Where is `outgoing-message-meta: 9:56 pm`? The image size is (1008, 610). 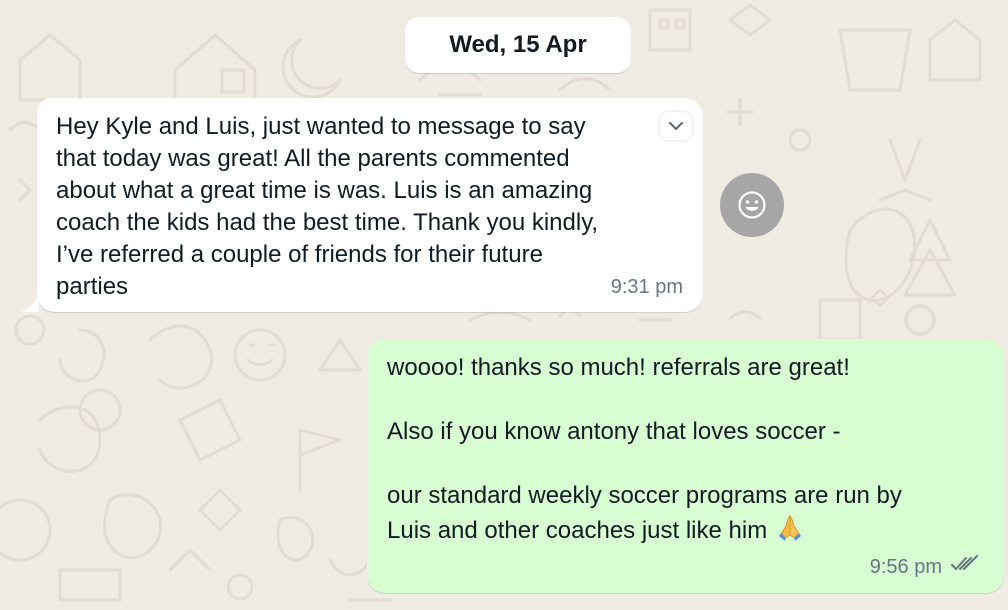 outgoing-message-meta: 9:56 pm is located at coordinates (925, 567).